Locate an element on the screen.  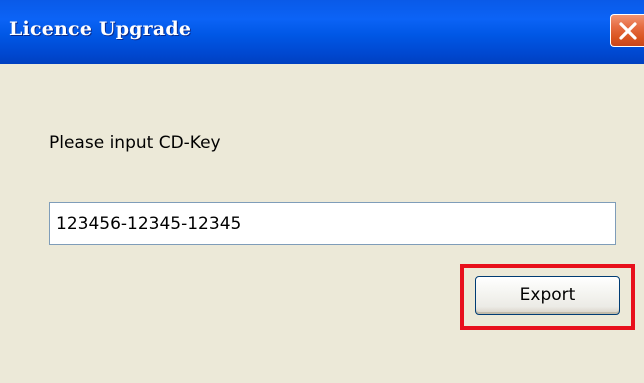
cdkey-prompt-label: Please input CD-Key is located at coordinates (135, 143).